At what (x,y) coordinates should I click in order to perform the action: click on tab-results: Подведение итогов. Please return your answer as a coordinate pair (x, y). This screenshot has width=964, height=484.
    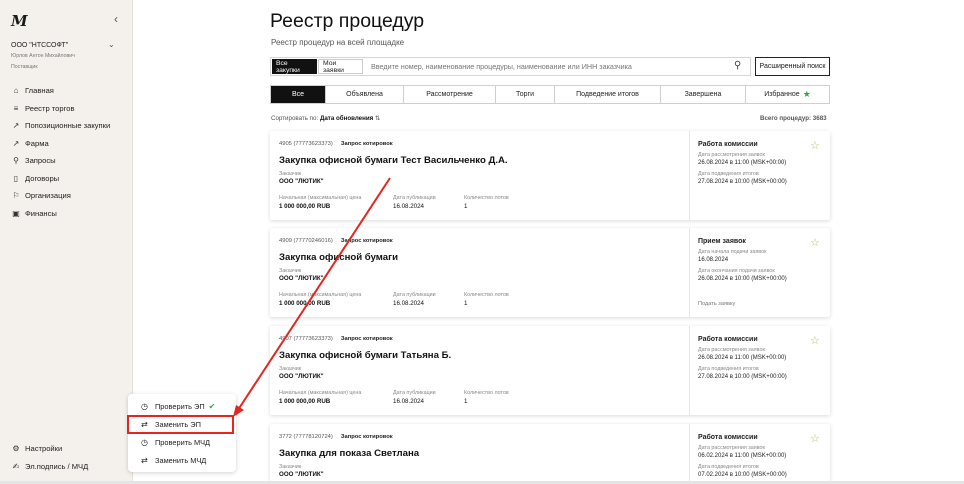
    Looking at the image, I should click on (608, 94).